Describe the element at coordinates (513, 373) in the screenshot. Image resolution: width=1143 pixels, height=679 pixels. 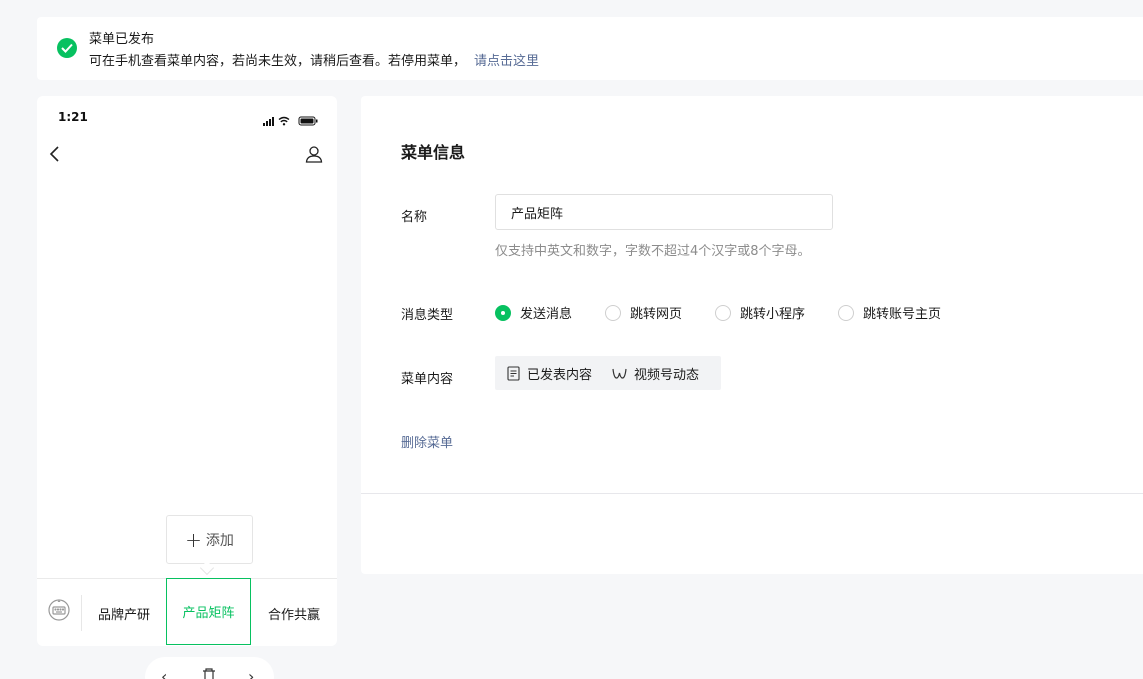
I see `document-icon` at that location.